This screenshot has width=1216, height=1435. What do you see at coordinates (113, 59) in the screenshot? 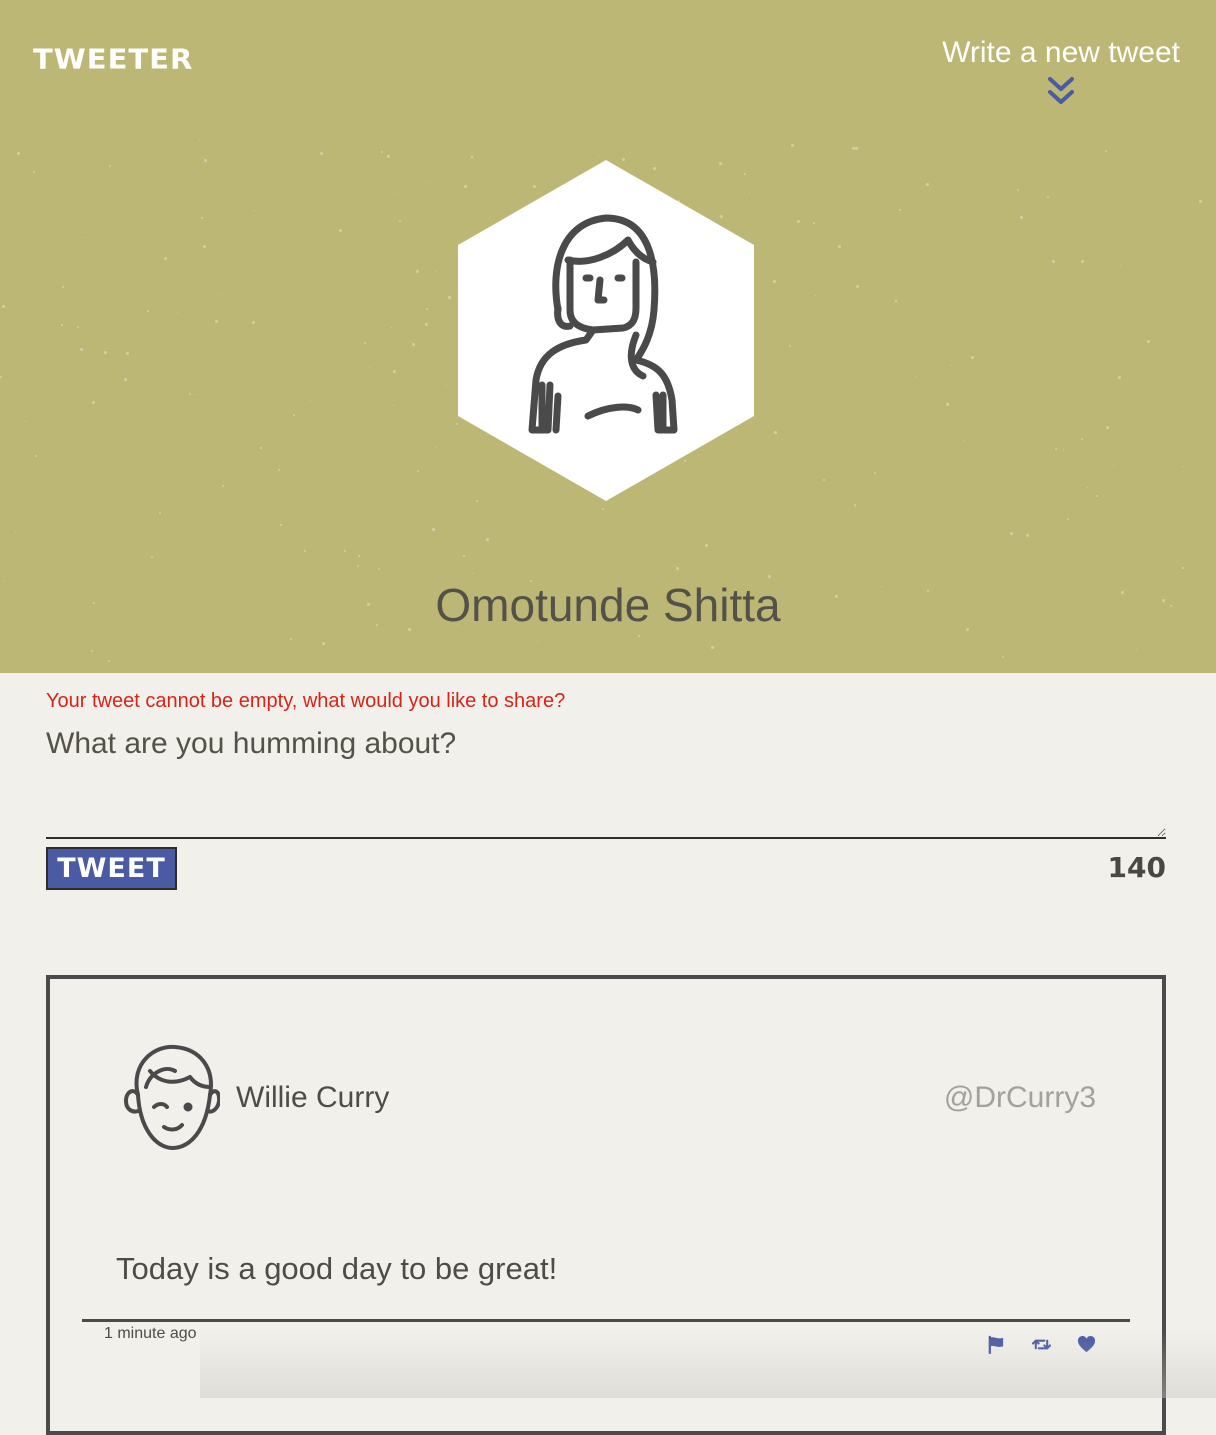
I see `app-logo: TWEETER` at bounding box center [113, 59].